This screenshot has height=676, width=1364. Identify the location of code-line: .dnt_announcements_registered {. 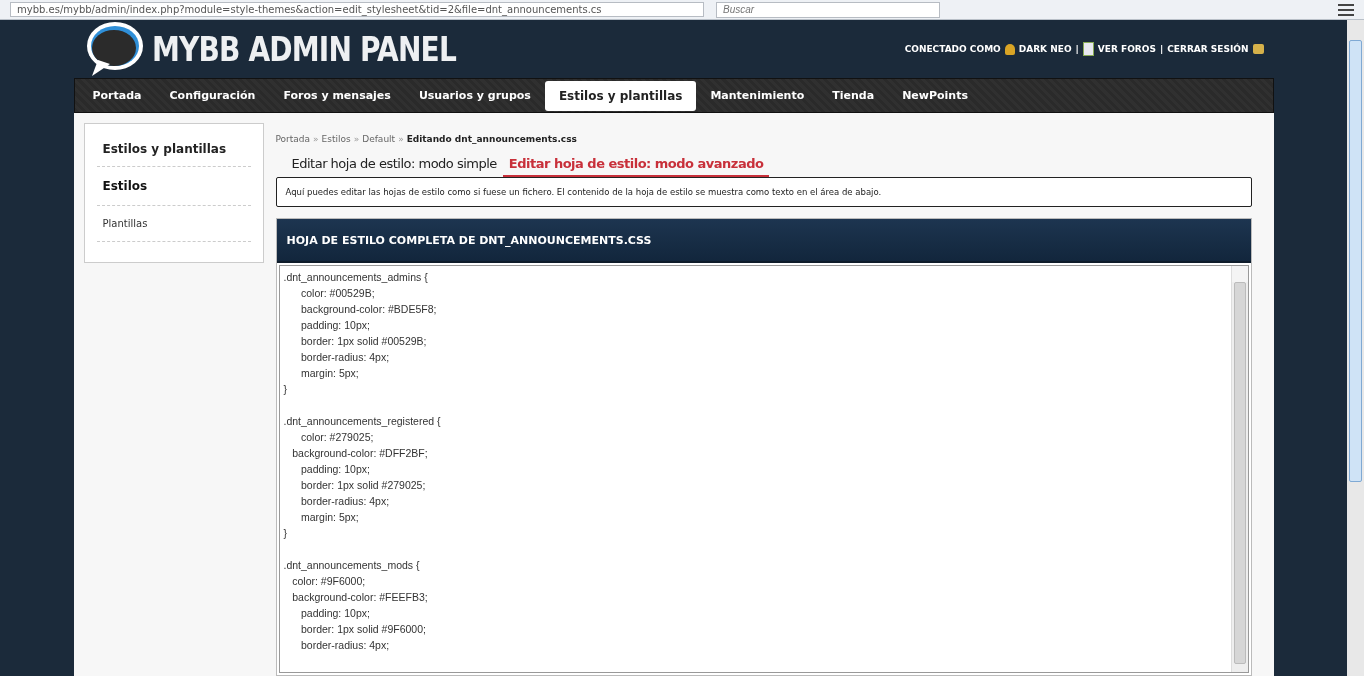
(362, 421).